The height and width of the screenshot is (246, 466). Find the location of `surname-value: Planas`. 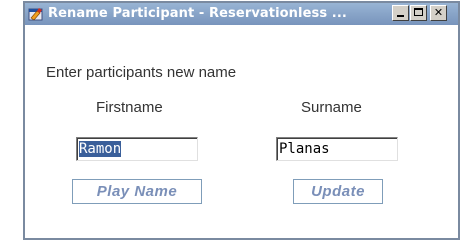

surname-value: Planas is located at coordinates (304, 149).